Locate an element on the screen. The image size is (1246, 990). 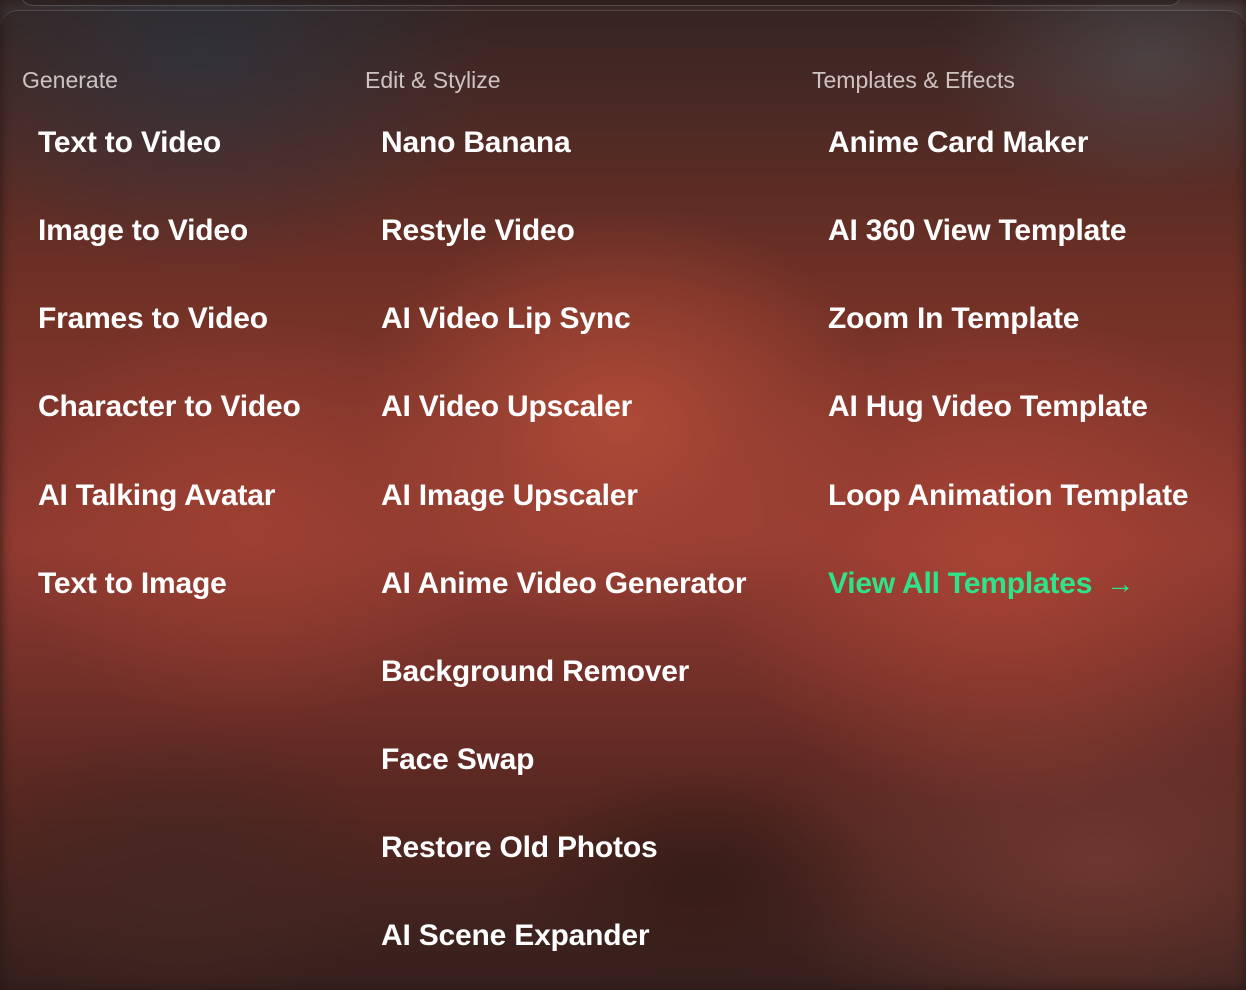
menu-item-face-swap: Face Swap is located at coordinates (457, 760).